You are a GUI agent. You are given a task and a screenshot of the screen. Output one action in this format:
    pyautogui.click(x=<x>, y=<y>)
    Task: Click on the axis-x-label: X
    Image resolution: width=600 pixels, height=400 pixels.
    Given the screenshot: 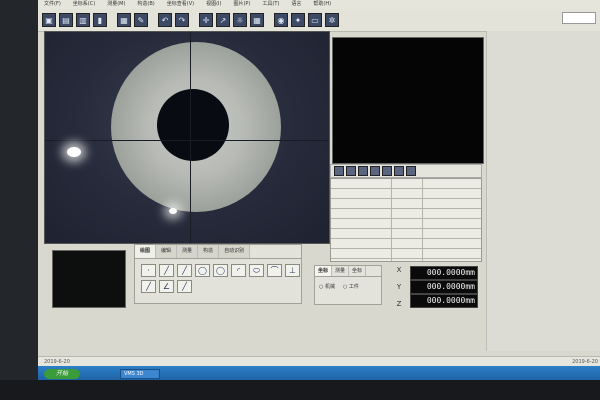 What is the action you would take?
    pyautogui.click(x=399, y=270)
    